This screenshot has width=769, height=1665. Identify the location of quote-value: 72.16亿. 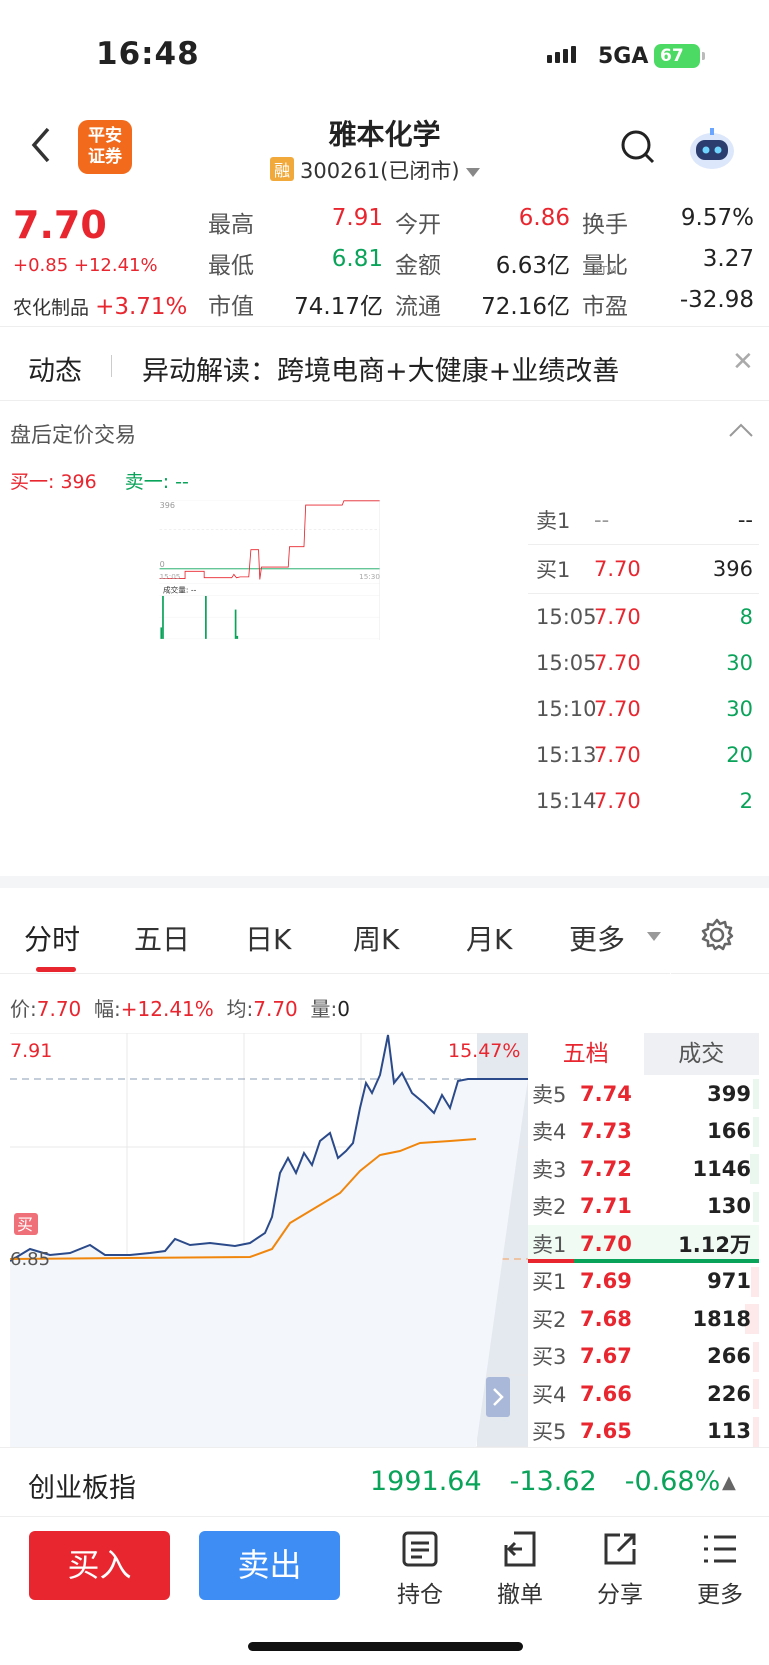
(525, 307).